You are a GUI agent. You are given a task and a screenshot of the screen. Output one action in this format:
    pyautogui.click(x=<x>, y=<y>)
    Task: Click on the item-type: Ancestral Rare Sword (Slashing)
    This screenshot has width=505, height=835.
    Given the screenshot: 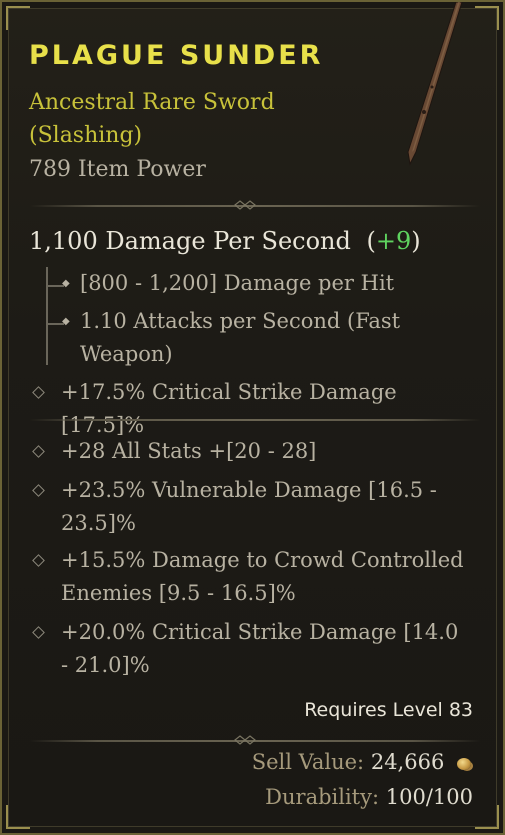 What is the action you would take?
    pyautogui.click(x=179, y=119)
    